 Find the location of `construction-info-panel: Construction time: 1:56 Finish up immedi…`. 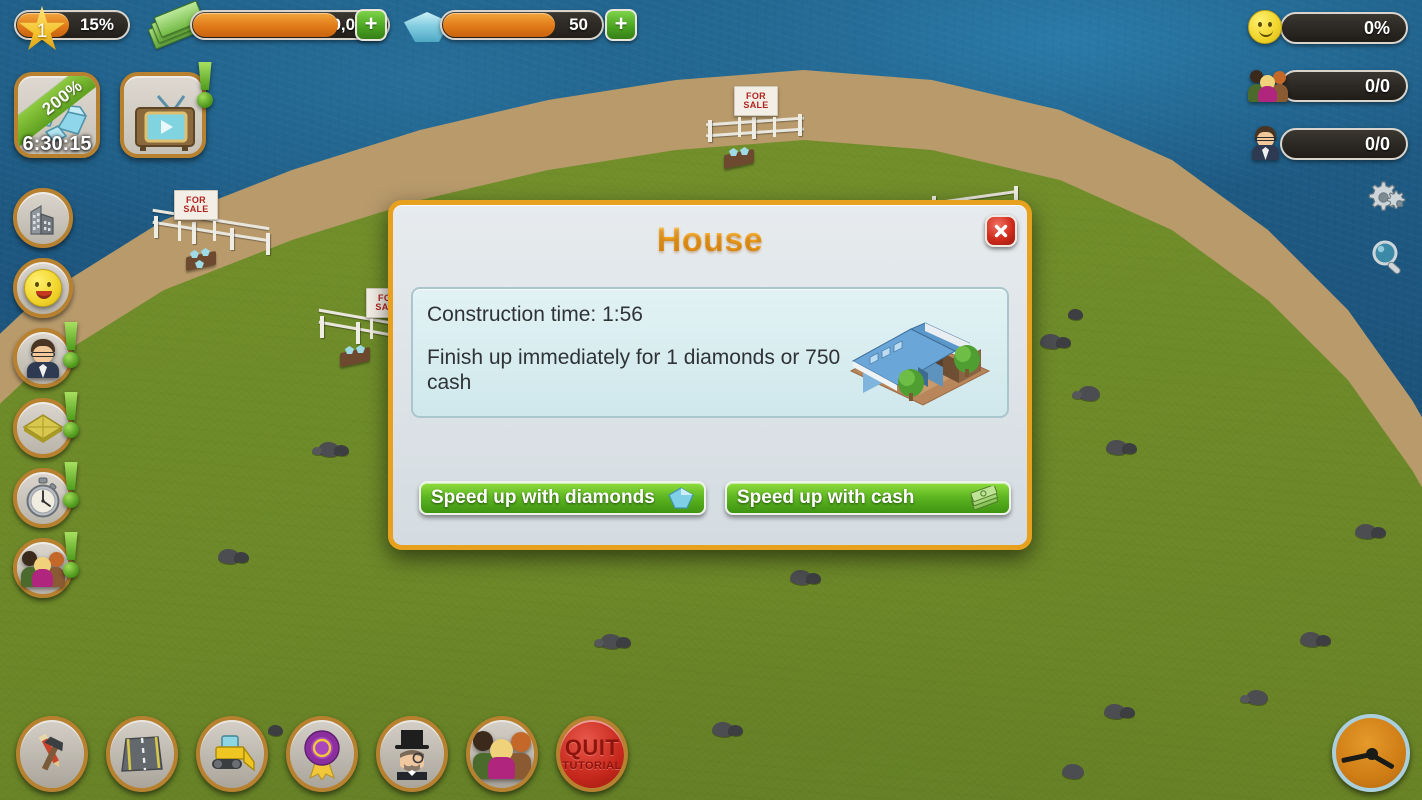

construction-info-panel: Construction time: 1:56 Finish up immedi… is located at coordinates (710, 352).